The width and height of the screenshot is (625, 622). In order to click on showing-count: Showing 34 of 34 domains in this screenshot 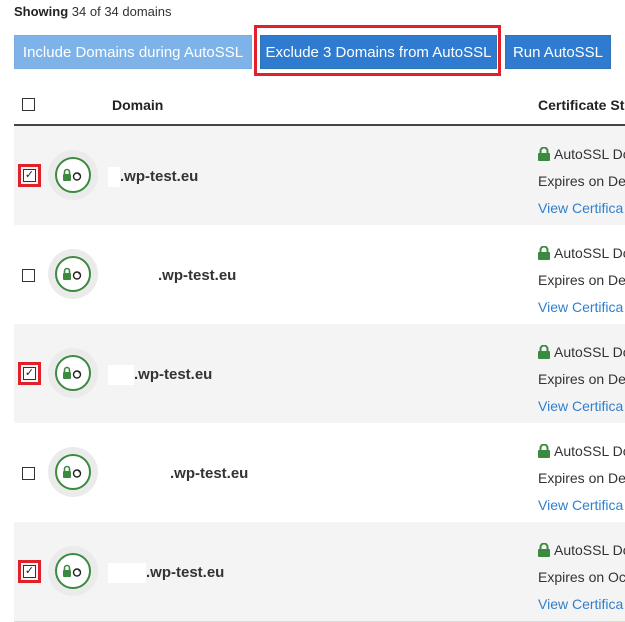, I will do `click(93, 11)`.